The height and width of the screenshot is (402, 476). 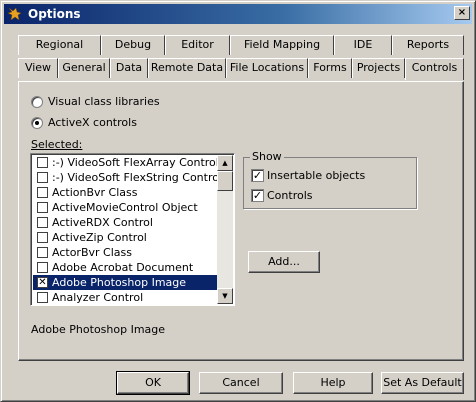 I want to click on foxpro-icon, so click(x=14, y=14).